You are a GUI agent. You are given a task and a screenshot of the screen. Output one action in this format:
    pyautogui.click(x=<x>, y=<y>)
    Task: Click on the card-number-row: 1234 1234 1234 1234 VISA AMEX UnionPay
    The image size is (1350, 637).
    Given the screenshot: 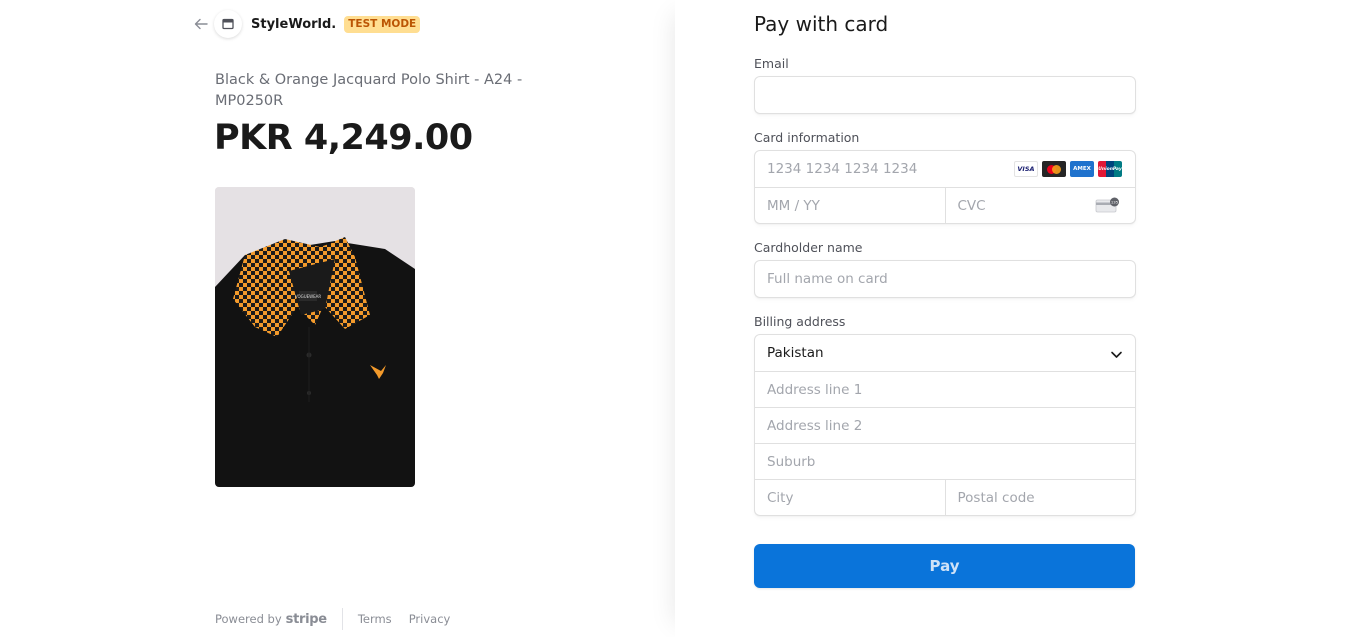 What is the action you would take?
    pyautogui.click(x=945, y=169)
    